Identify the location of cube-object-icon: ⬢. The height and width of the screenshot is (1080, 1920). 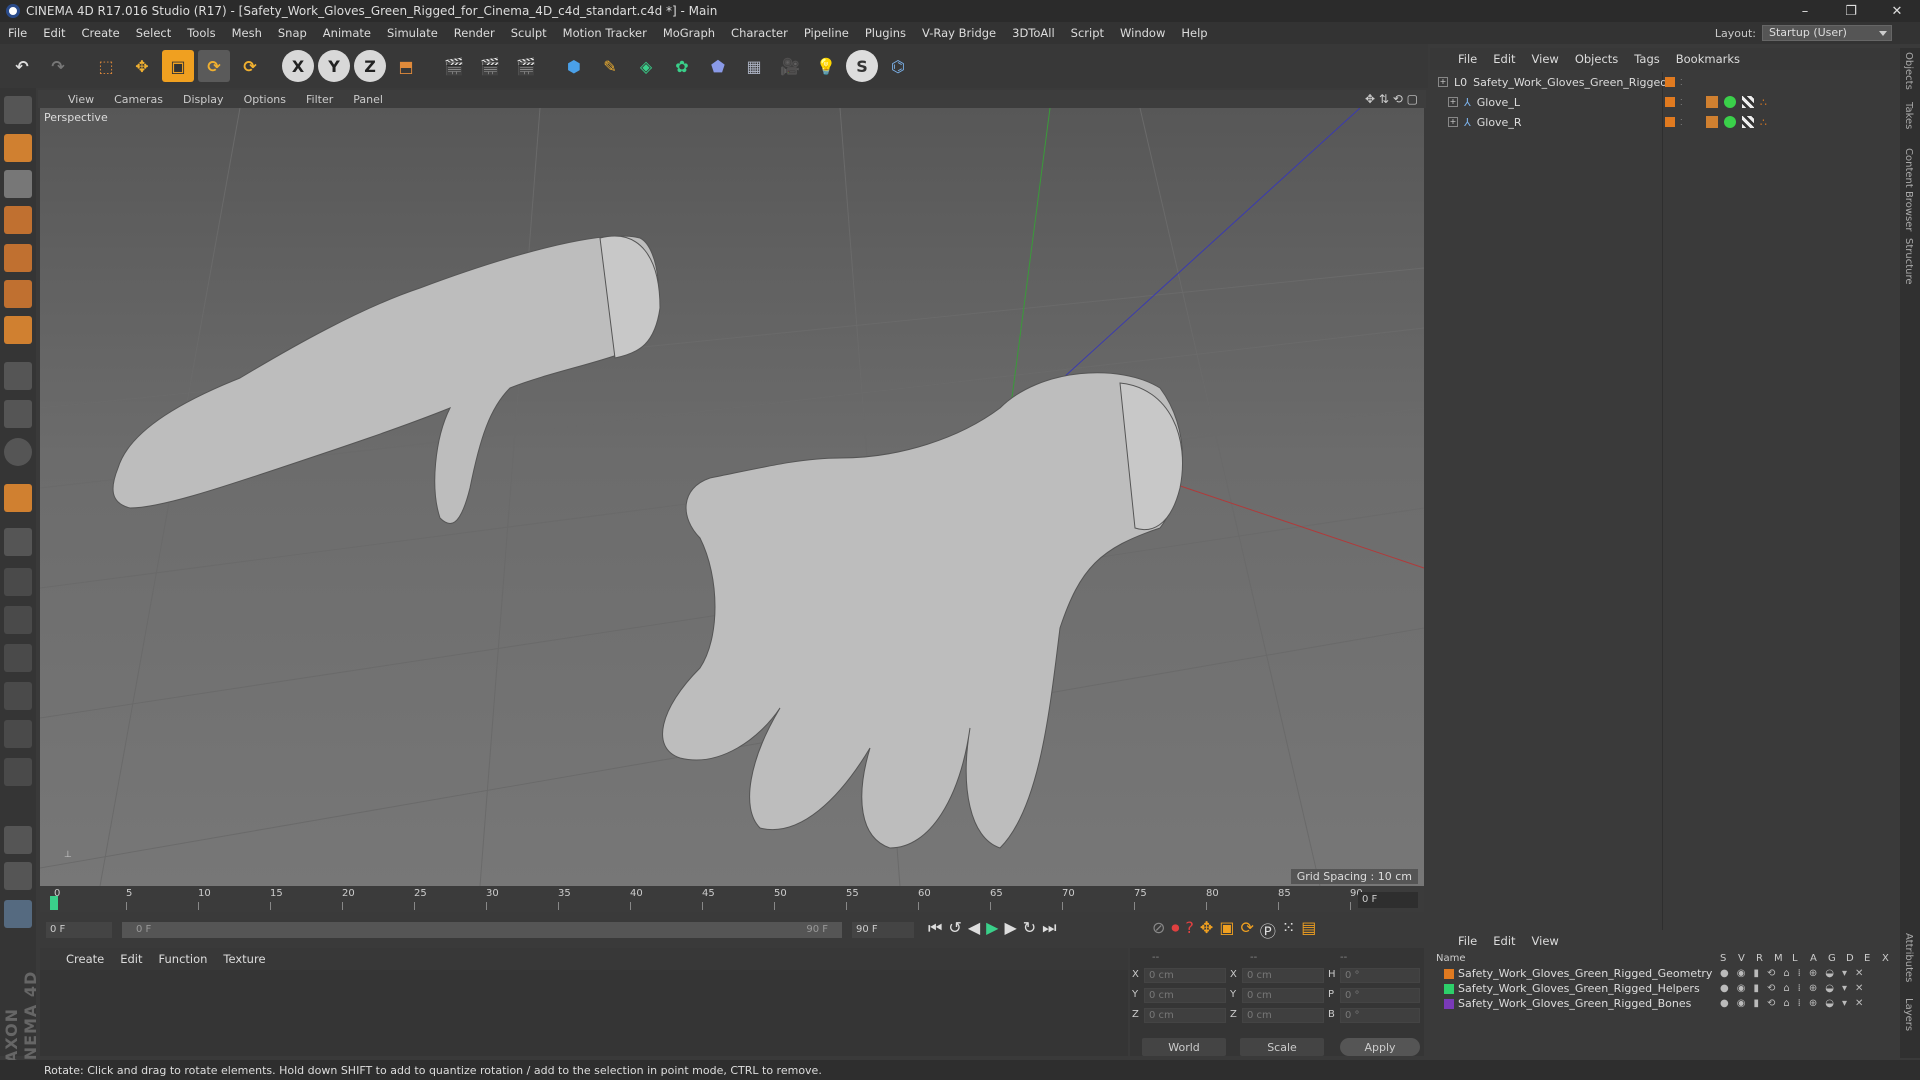
(574, 66).